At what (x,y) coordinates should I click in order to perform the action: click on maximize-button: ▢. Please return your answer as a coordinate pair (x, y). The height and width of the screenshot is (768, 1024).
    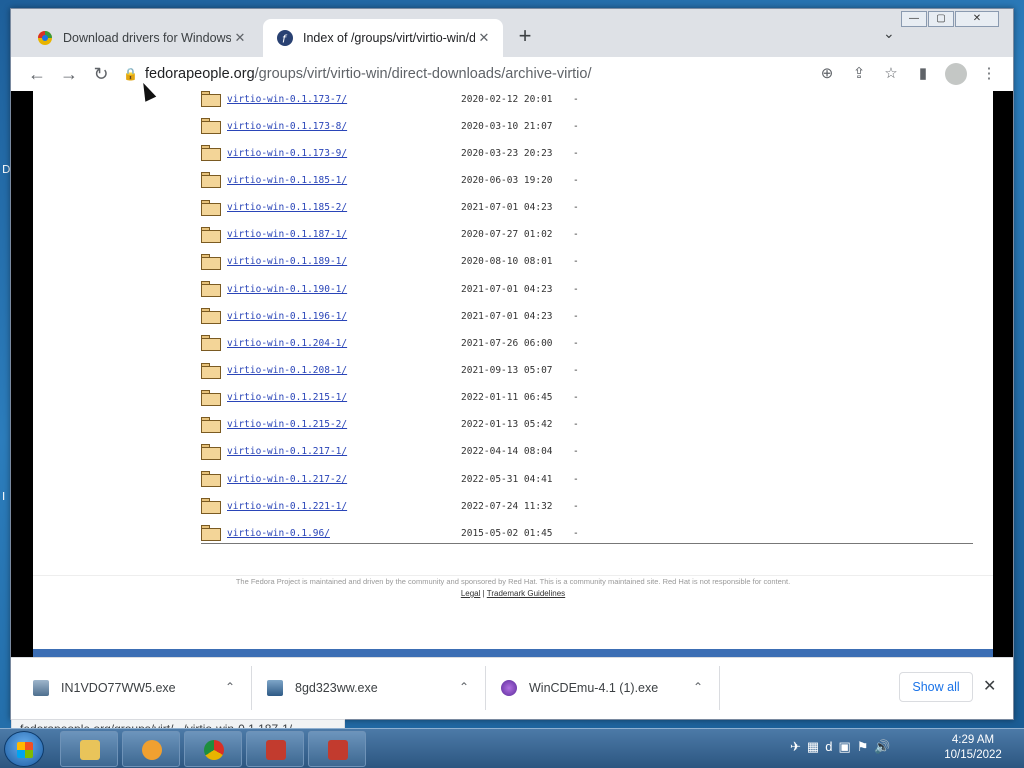
    Looking at the image, I should click on (941, 19).